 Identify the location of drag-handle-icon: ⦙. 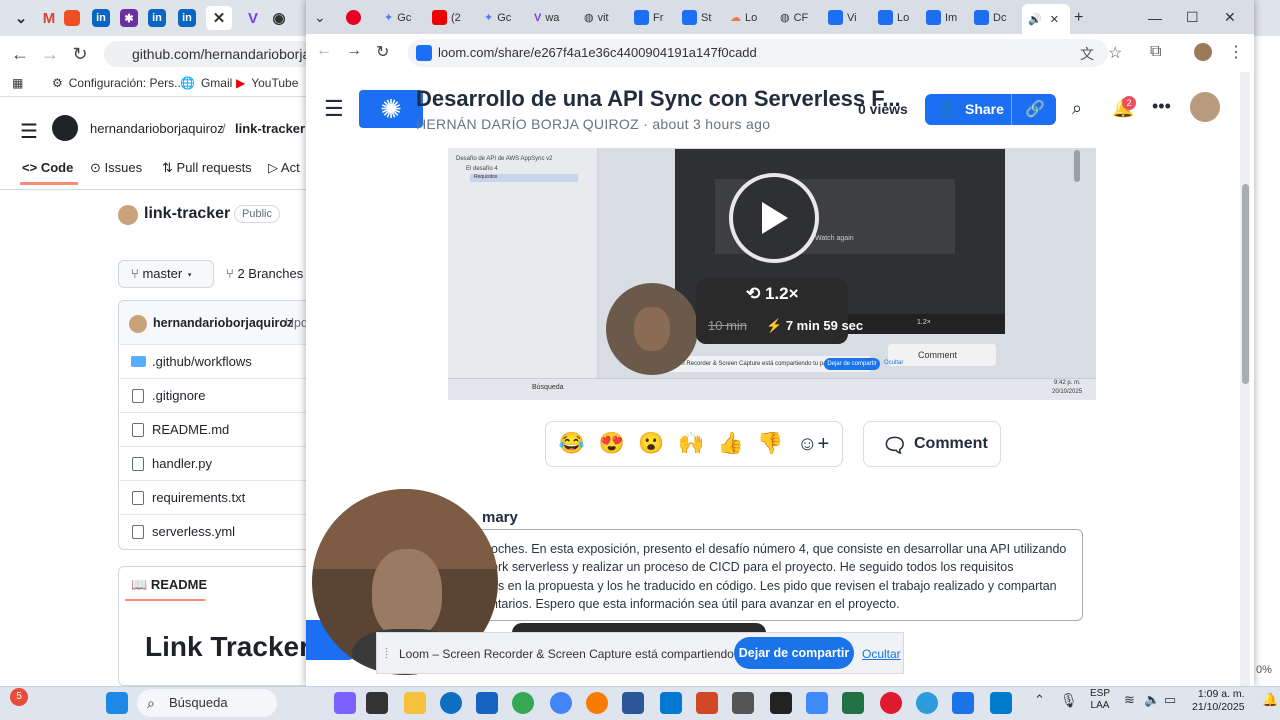
(386, 653).